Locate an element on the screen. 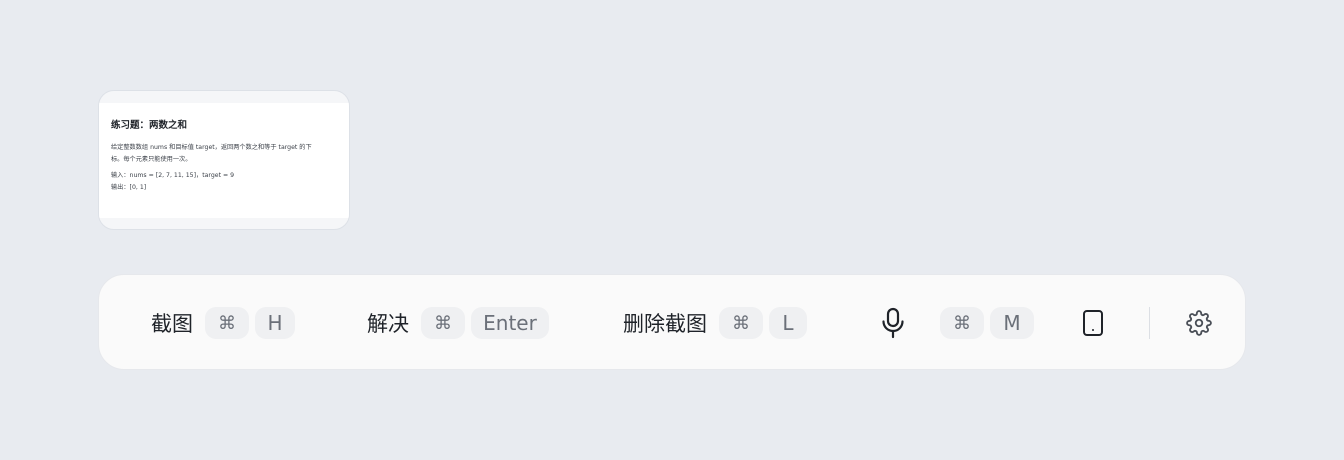 This screenshot has width=1344, height=460. toolbar-divider is located at coordinates (1149, 323).